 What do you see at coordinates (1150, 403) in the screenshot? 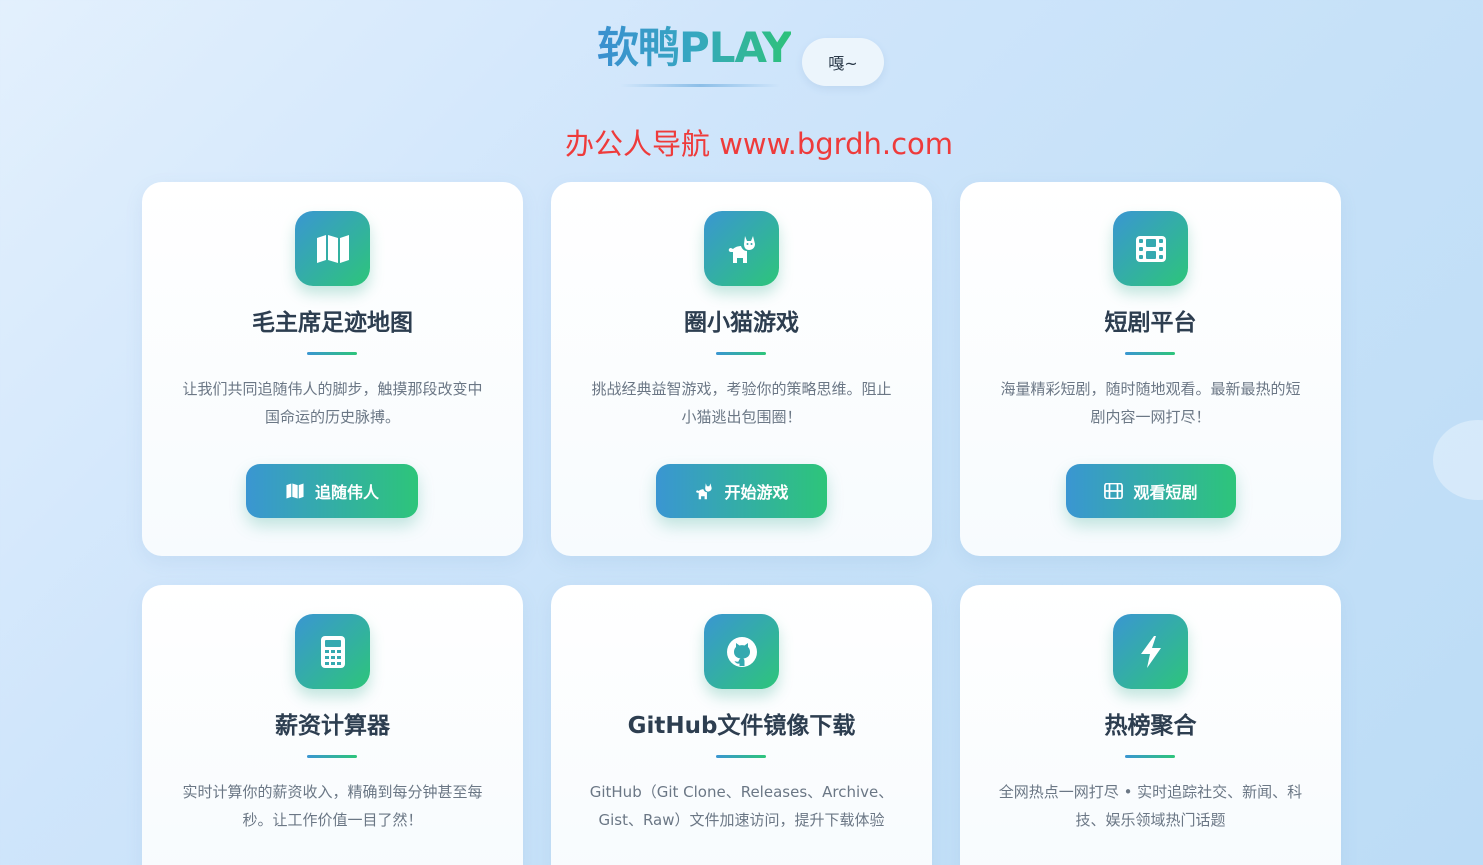
I see `card-description: 海量精彩短剧，随时随地观看。最新最热的短剧内容一网打尽！` at bounding box center [1150, 403].